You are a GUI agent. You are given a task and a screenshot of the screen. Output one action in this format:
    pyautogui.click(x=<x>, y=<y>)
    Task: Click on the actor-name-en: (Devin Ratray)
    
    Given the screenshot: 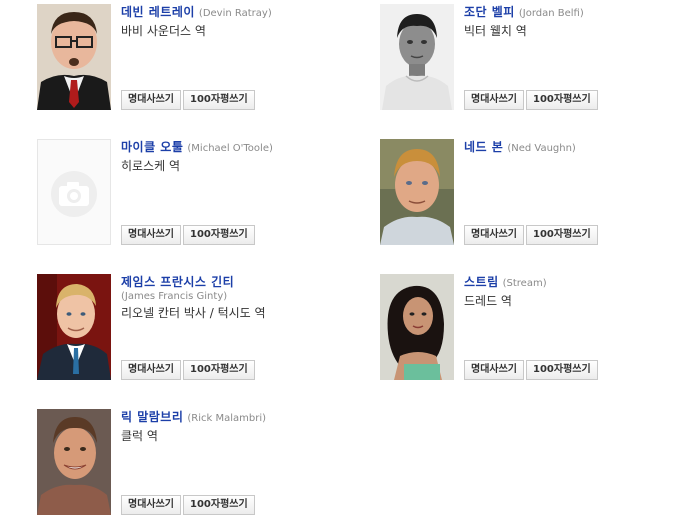 What is the action you would take?
    pyautogui.click(x=235, y=13)
    